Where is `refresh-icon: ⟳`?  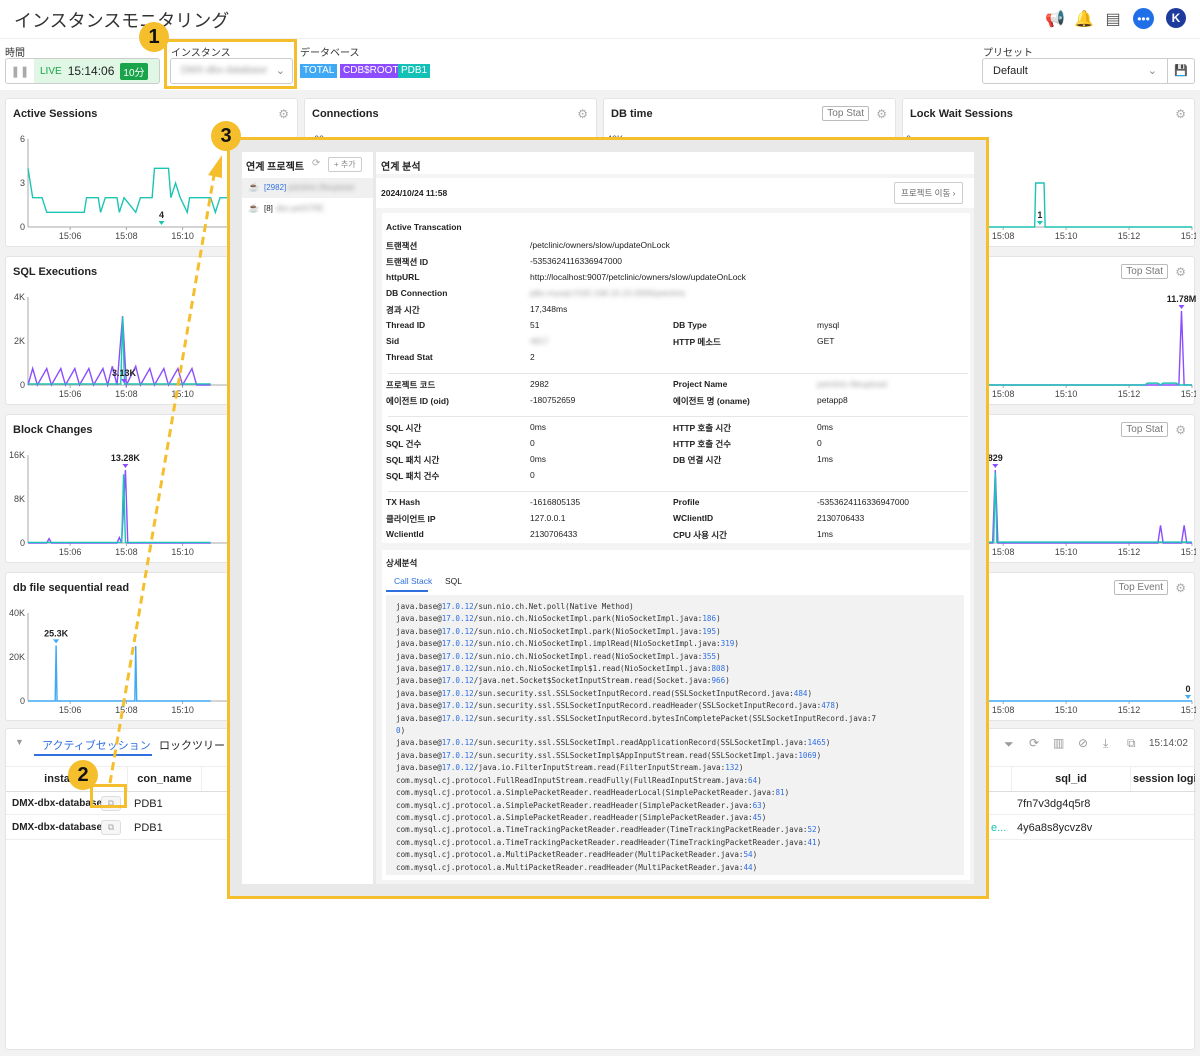
refresh-icon: ⟳ is located at coordinates (316, 163).